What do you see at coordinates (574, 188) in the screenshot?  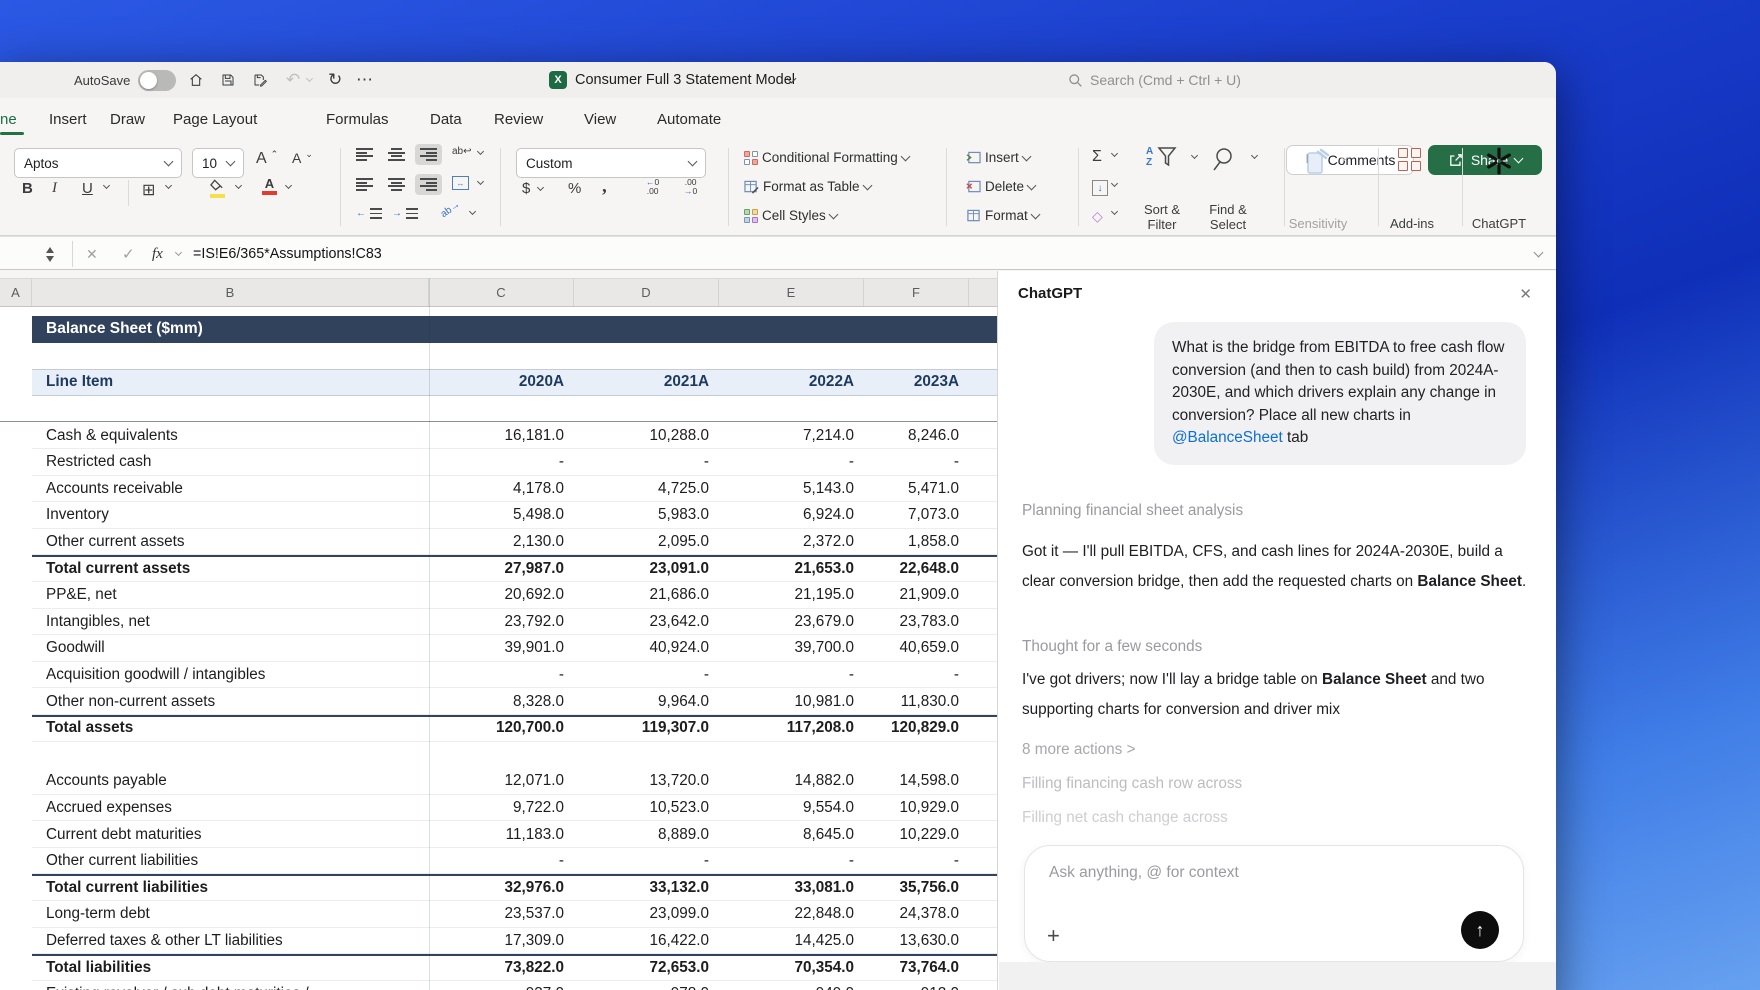 I see `percent-button: %` at bounding box center [574, 188].